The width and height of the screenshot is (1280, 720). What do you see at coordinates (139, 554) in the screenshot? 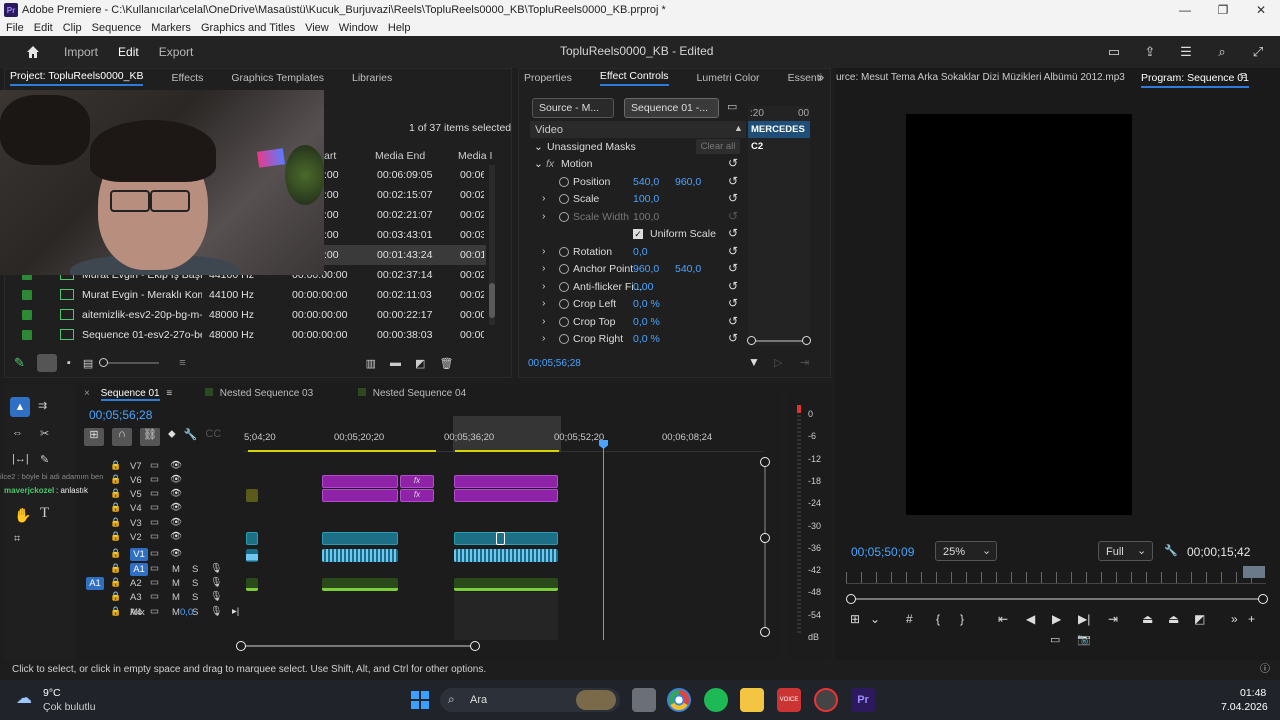
I see `track-label: V1` at bounding box center [139, 554].